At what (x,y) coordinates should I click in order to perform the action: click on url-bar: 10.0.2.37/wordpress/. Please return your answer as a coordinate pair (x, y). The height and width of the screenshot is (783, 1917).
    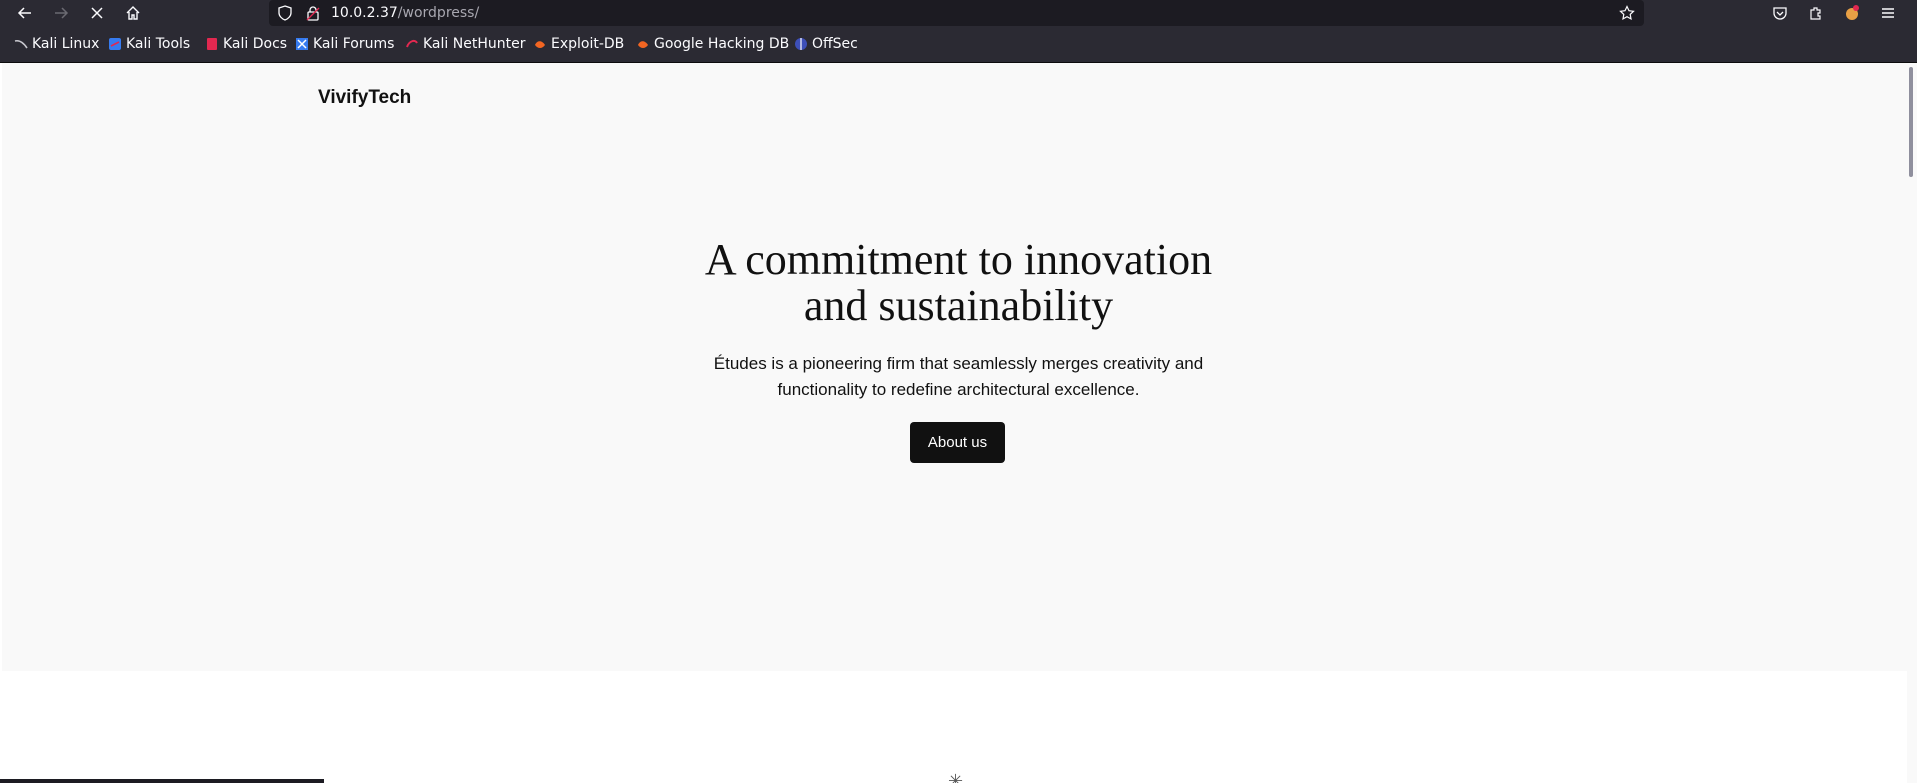
    Looking at the image, I should click on (956, 13).